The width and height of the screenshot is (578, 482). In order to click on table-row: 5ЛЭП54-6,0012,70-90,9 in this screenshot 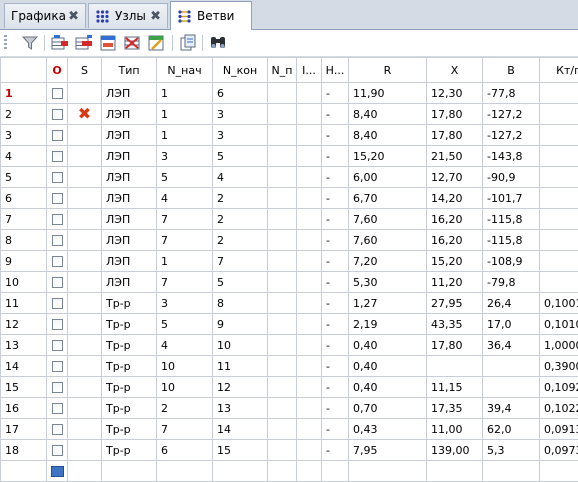, I will do `click(289, 177)`.